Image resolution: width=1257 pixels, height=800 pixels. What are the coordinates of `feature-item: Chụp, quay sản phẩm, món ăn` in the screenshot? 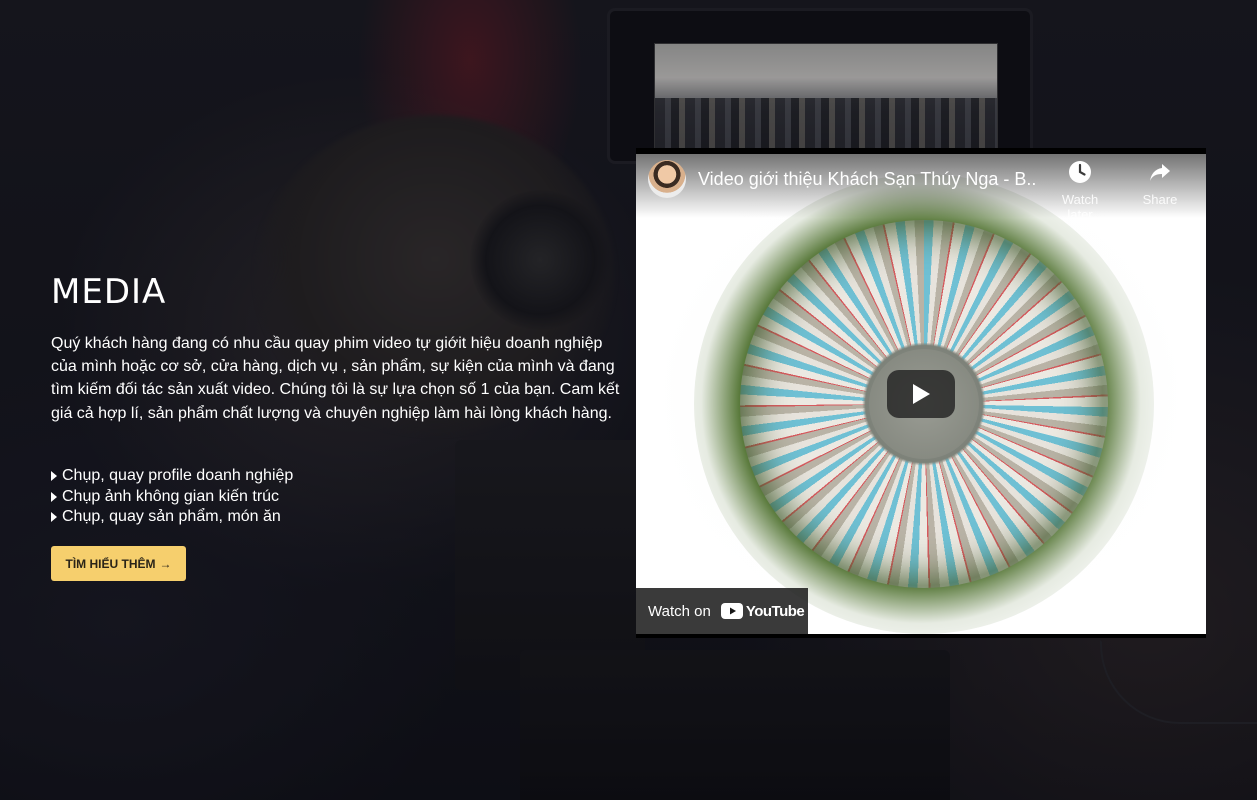 It's located at (172, 517).